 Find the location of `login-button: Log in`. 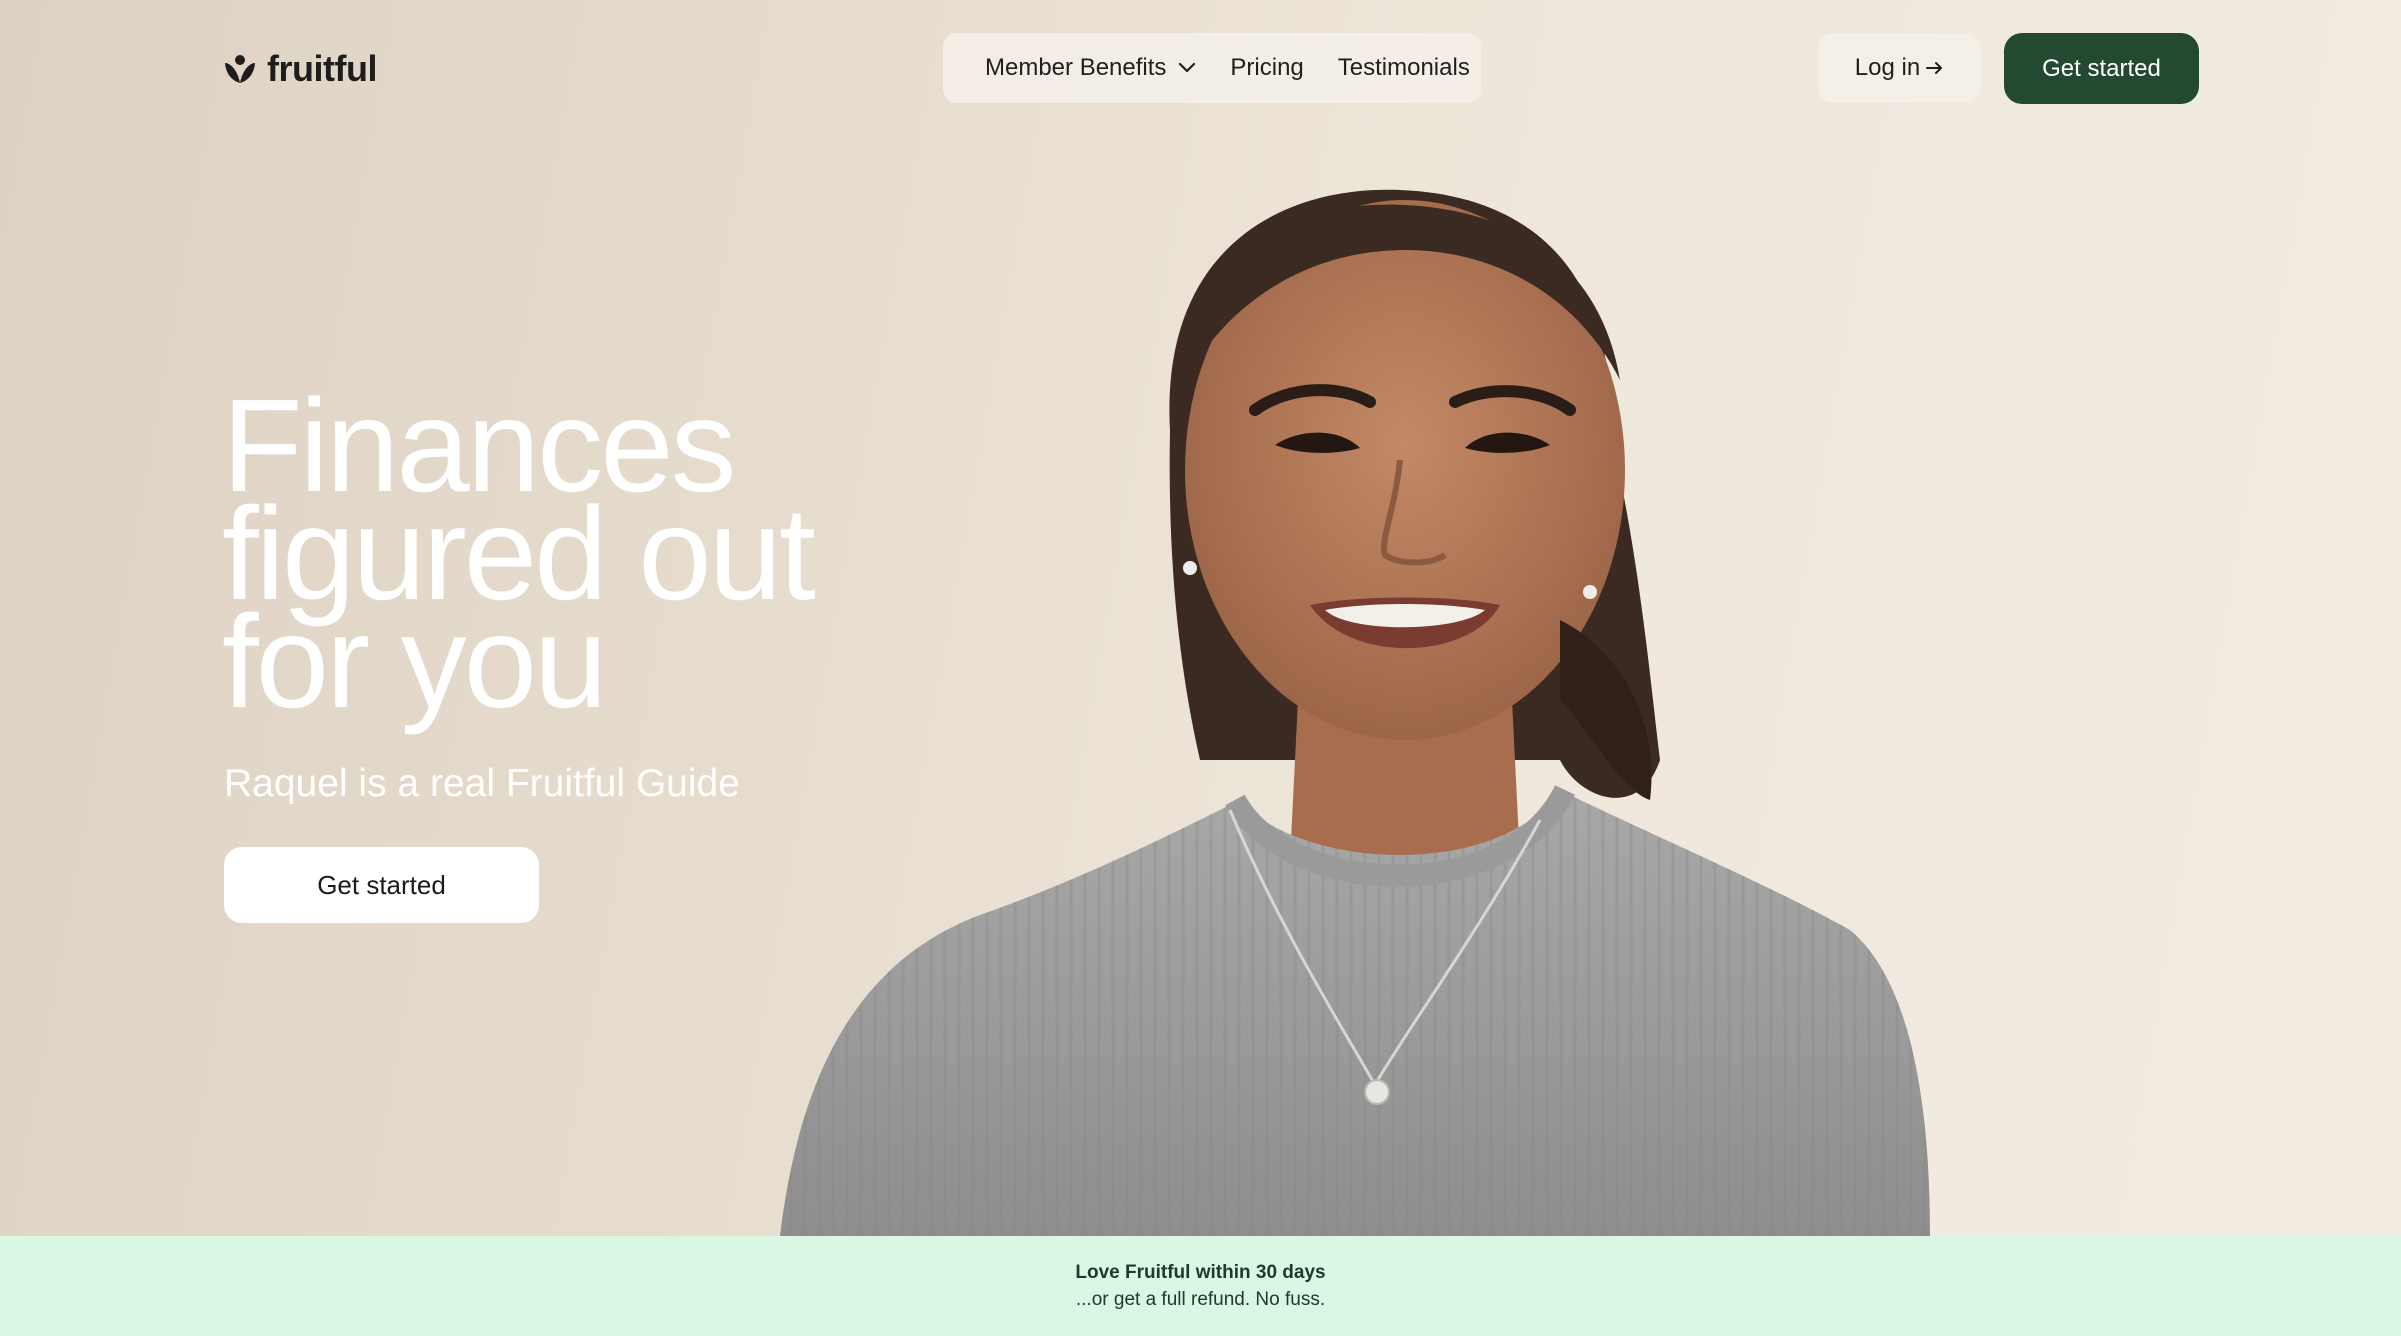

login-button: Log in is located at coordinates (1899, 68).